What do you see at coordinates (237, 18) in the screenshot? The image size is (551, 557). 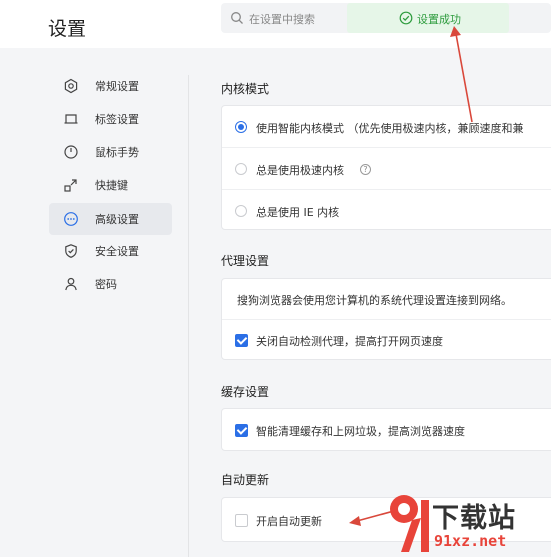 I see `search-icon` at bounding box center [237, 18].